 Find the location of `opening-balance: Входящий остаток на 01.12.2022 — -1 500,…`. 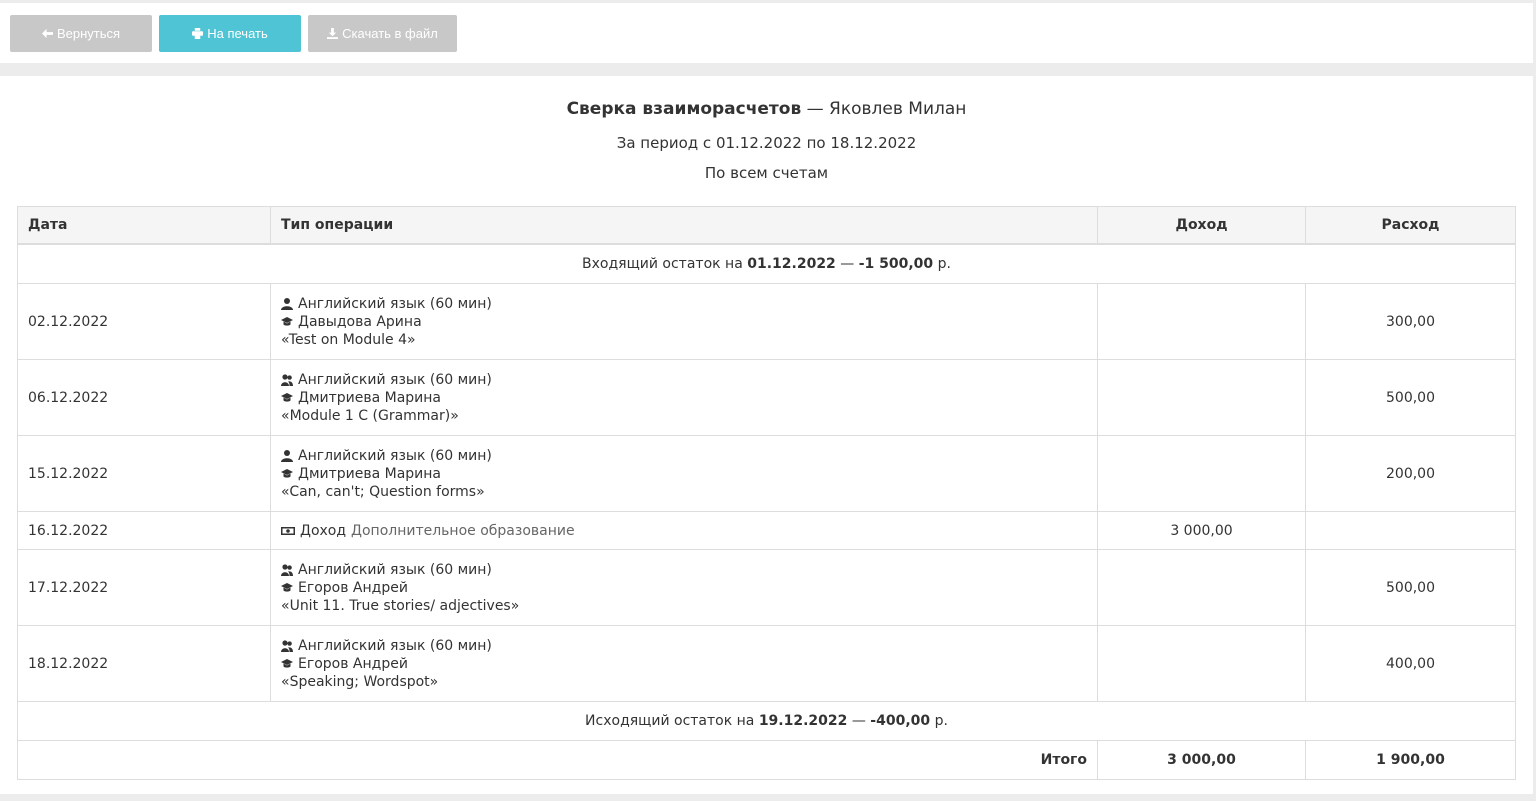

opening-balance: Входящий остаток на 01.12.2022 — -1 500,… is located at coordinates (766, 264).